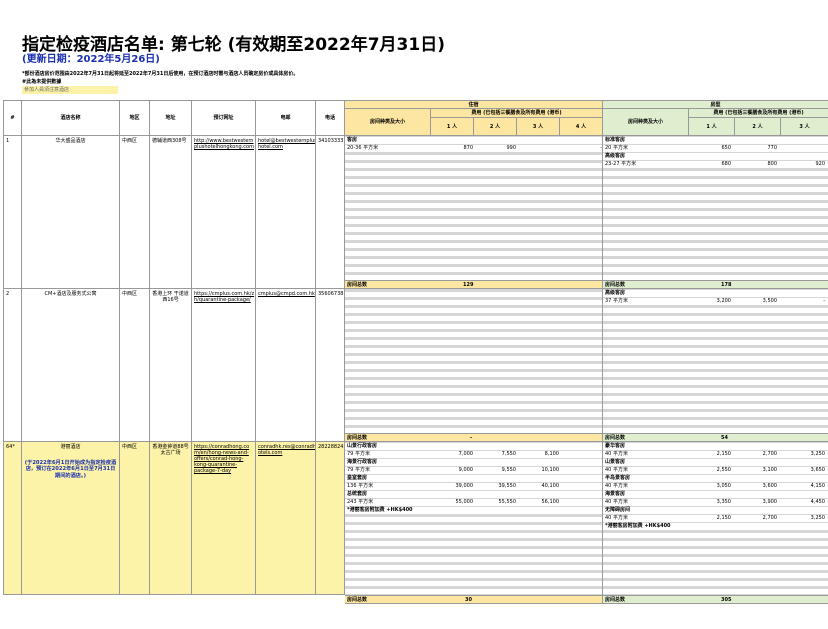  I want to click on room-line: 37 平方米 3,200 3,500 -, so click(715, 301).